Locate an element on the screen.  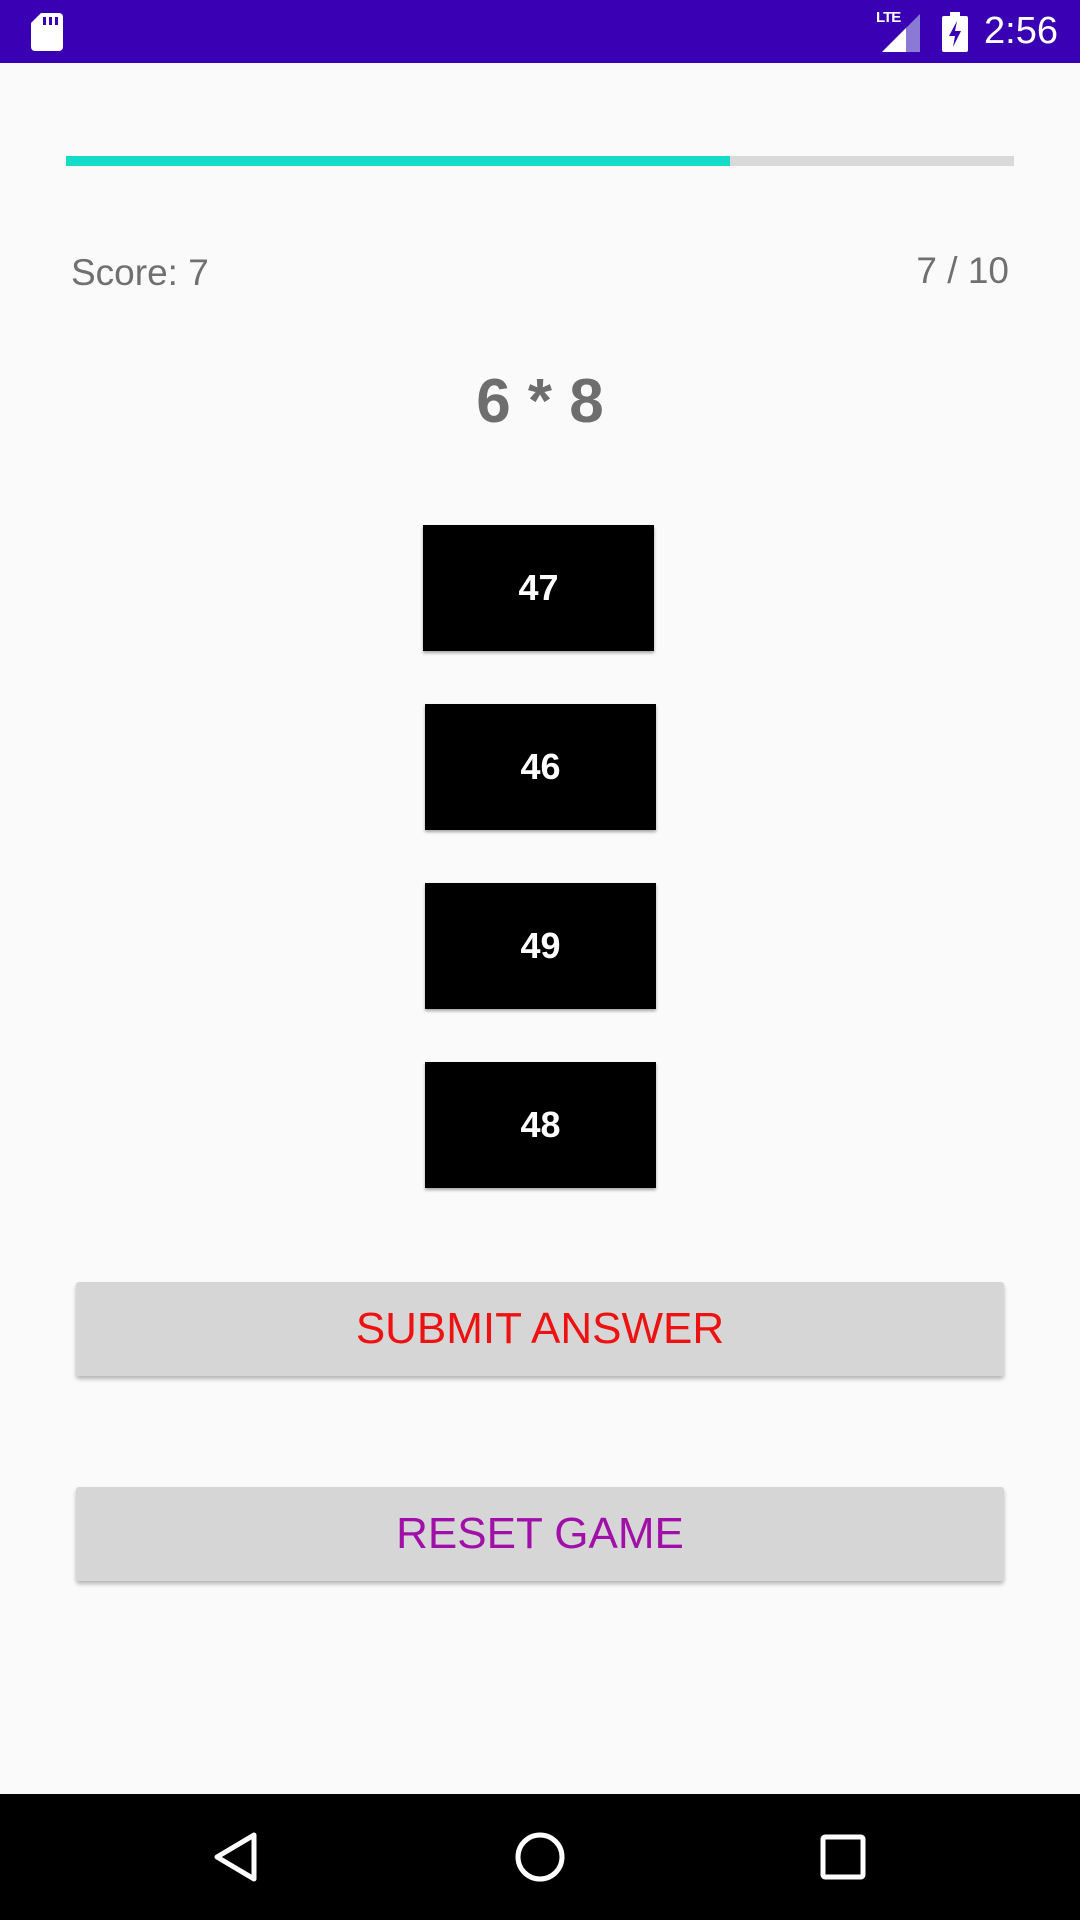
submit-answer-button: SUBMIT ANSWER is located at coordinates (540, 1329).